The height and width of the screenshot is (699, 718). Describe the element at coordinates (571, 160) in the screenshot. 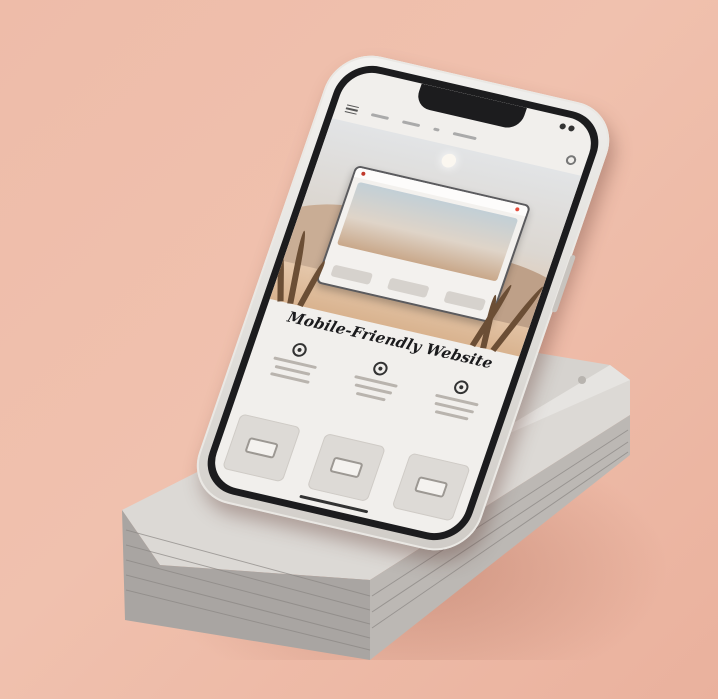

I see `gear-icon` at that location.